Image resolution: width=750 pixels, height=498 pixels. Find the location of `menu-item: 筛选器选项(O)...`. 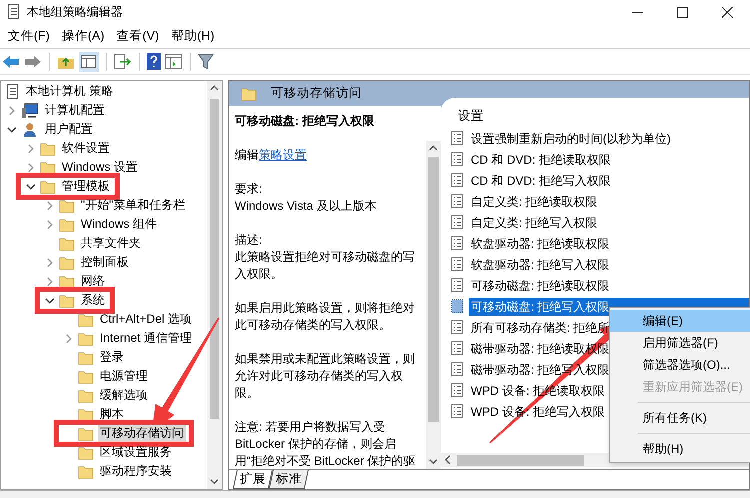

menu-item: 筛选器选项(O)... is located at coordinates (680, 365).